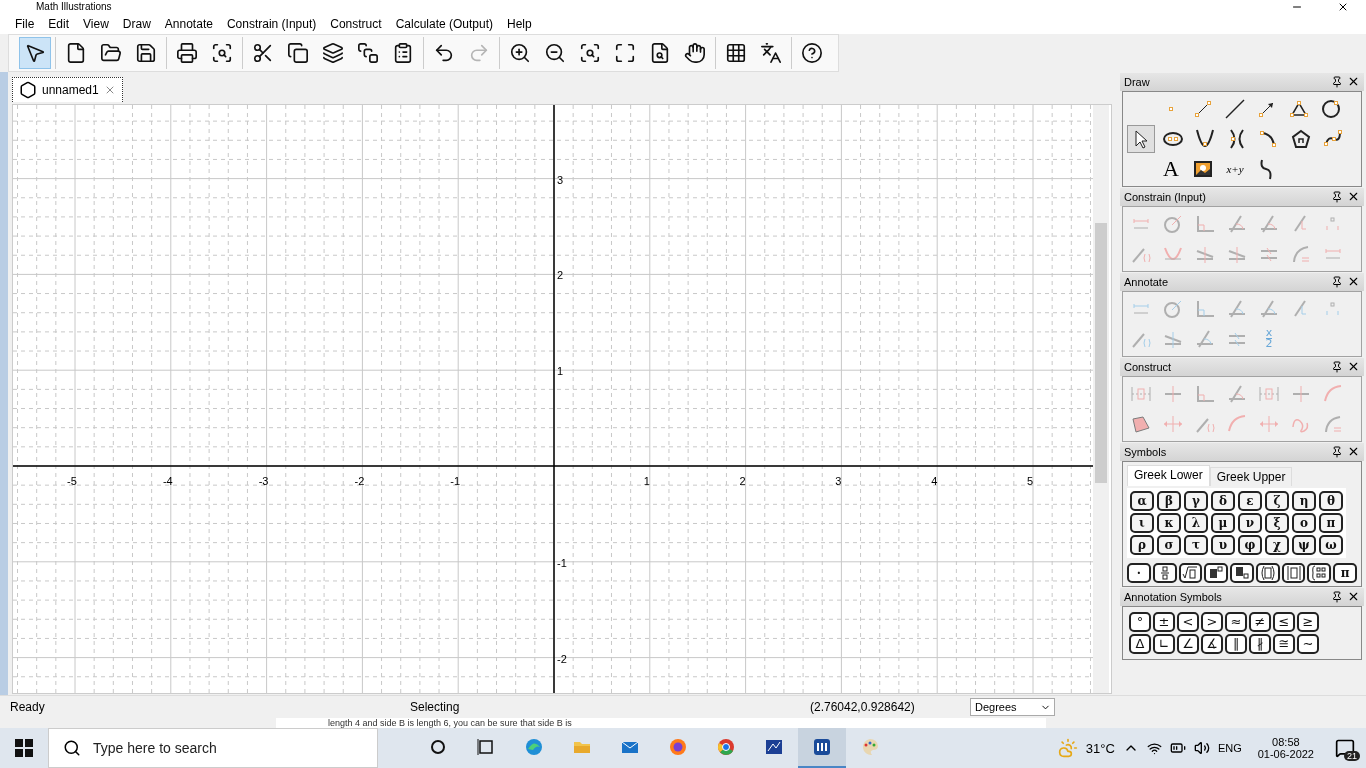 The height and width of the screenshot is (768, 1366). I want to click on symbol-button: φ, so click(1250, 544).